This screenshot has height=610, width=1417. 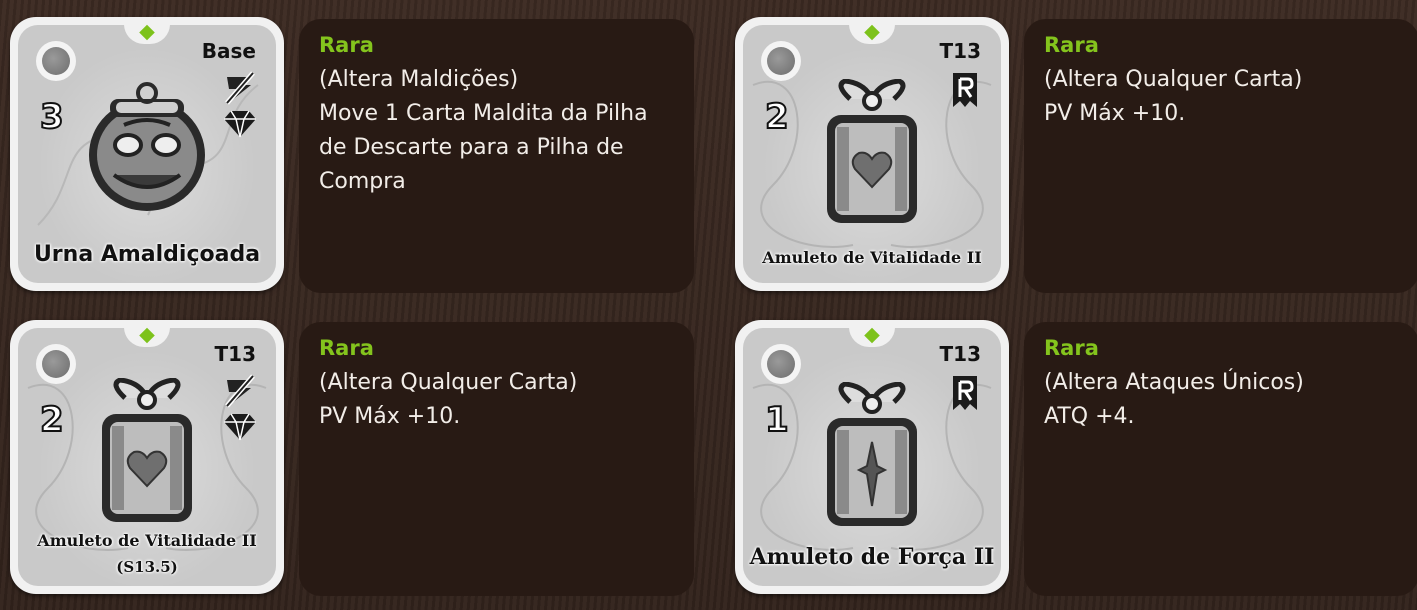 I want to click on card-frame: T13 2 Amuleto de Vitalidade II, so click(x=872, y=154).